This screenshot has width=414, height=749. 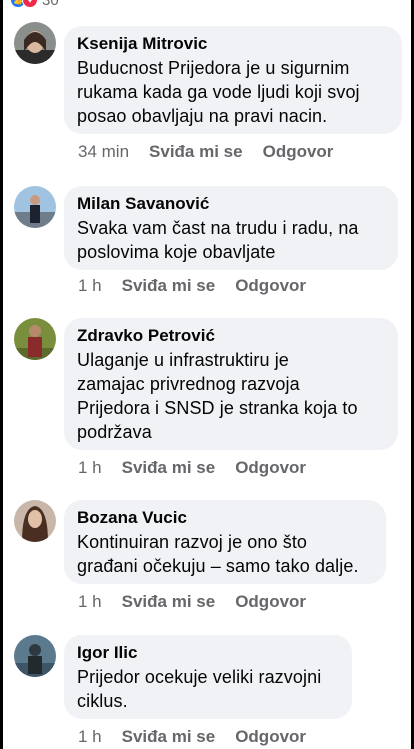 What do you see at coordinates (192, 542) in the screenshot?
I see `comment-line: Kontinuiran razvoj je ono što` at bounding box center [192, 542].